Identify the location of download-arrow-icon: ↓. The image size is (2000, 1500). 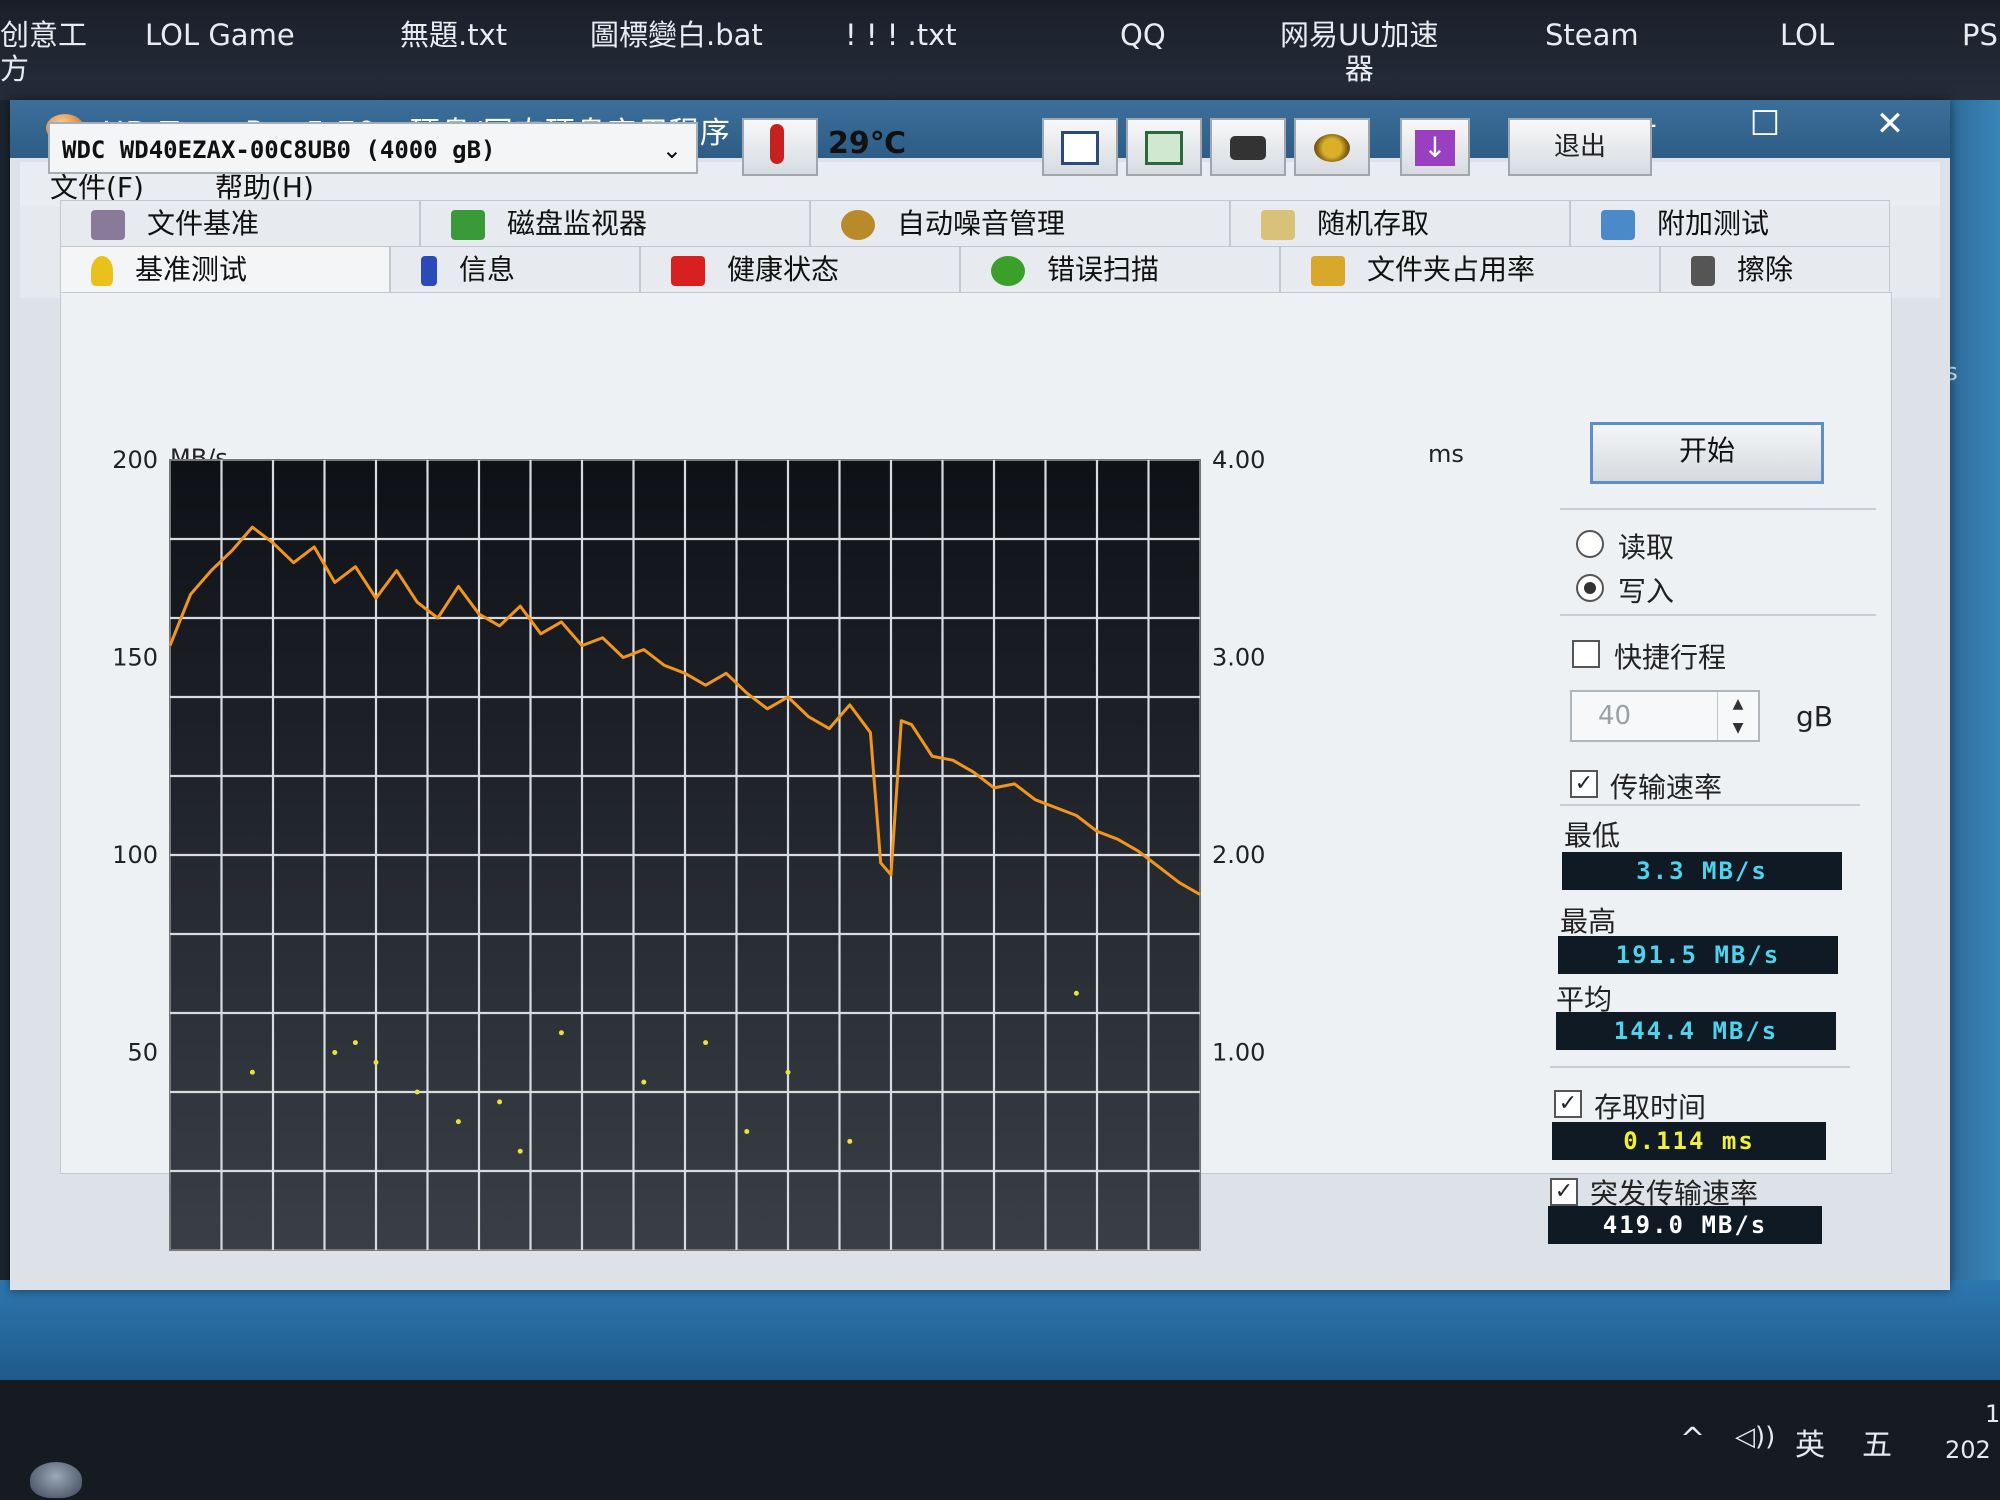
(1435, 147).